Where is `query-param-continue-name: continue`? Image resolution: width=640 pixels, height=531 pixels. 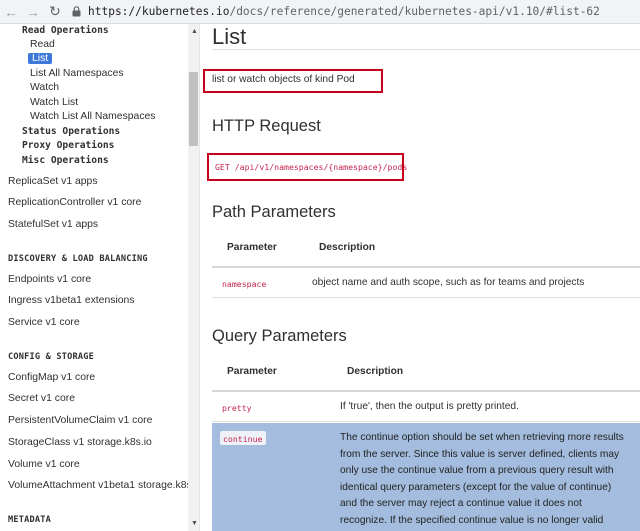
query-param-continue-name: continue is located at coordinates (243, 439).